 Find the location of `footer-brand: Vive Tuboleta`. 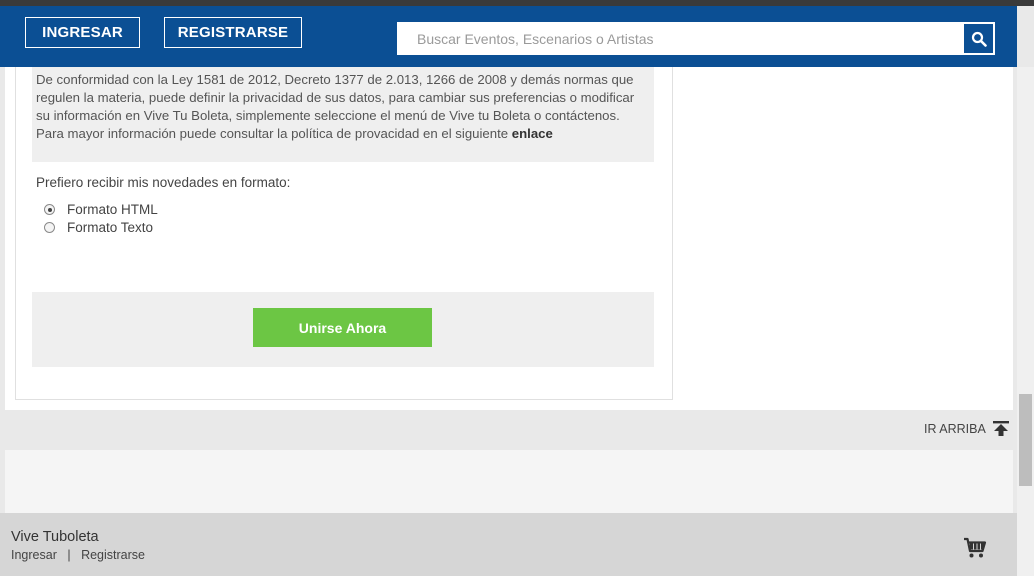

footer-brand: Vive Tuboleta is located at coordinates (55, 537).